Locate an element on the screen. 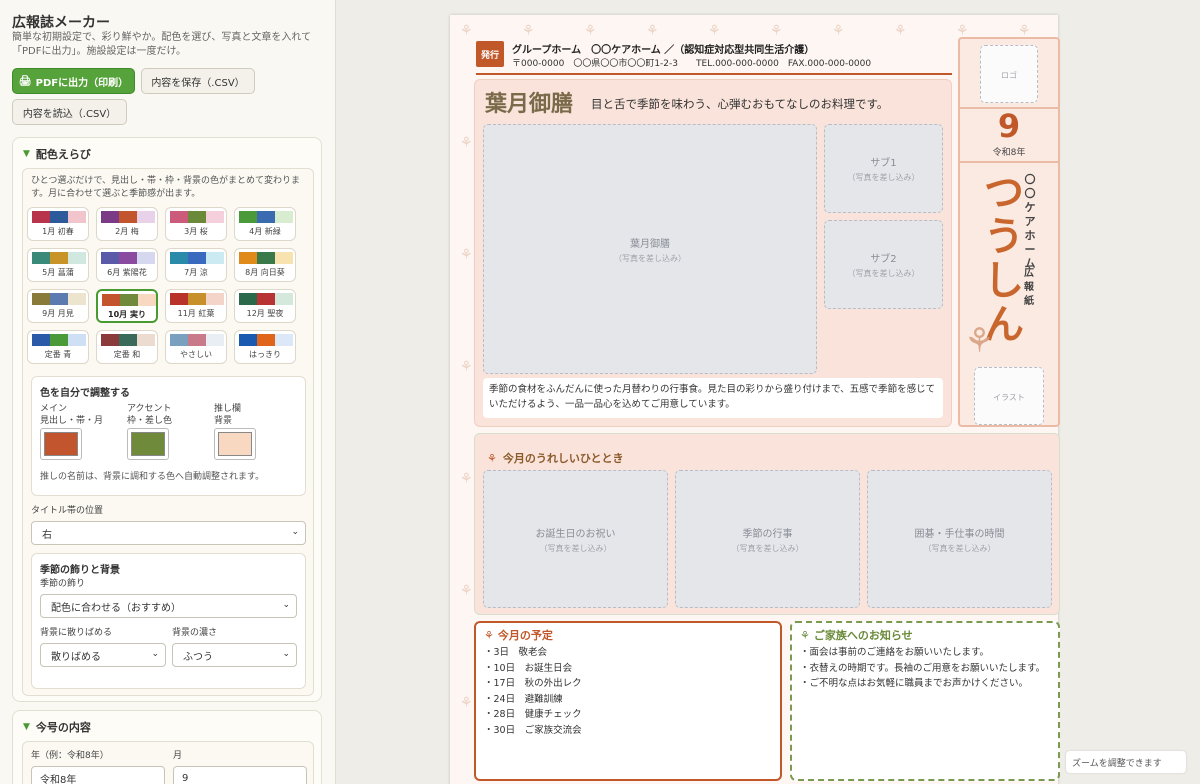  main-color-picker is located at coordinates (61, 444).